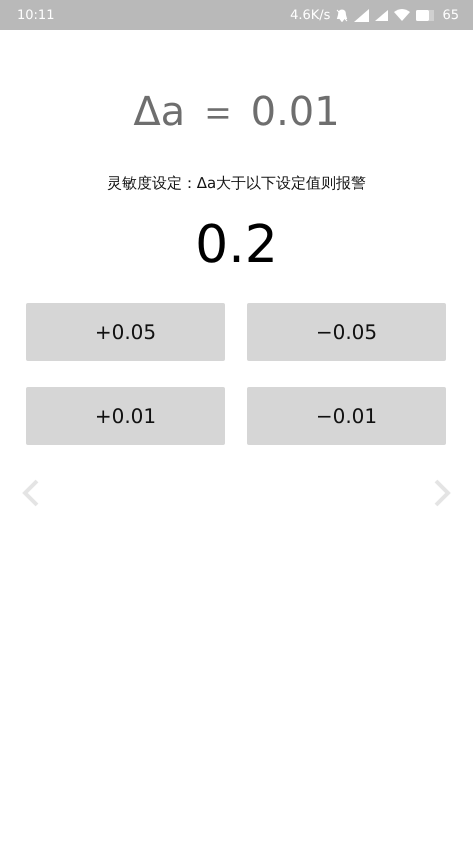 The width and height of the screenshot is (473, 848). I want to click on wifi-icon, so click(402, 15).